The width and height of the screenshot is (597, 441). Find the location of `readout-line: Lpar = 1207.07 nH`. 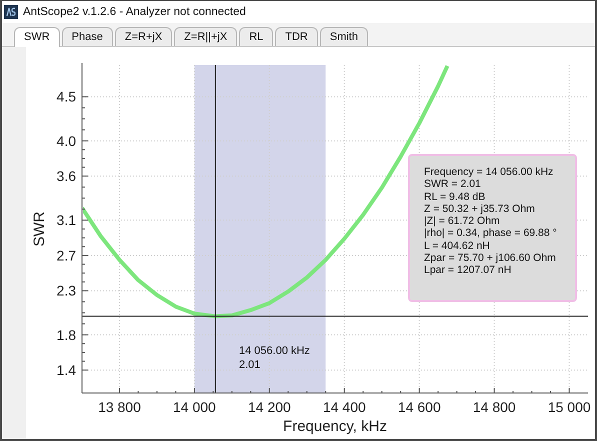

readout-line: Lpar = 1207.07 nH is located at coordinates (468, 270).